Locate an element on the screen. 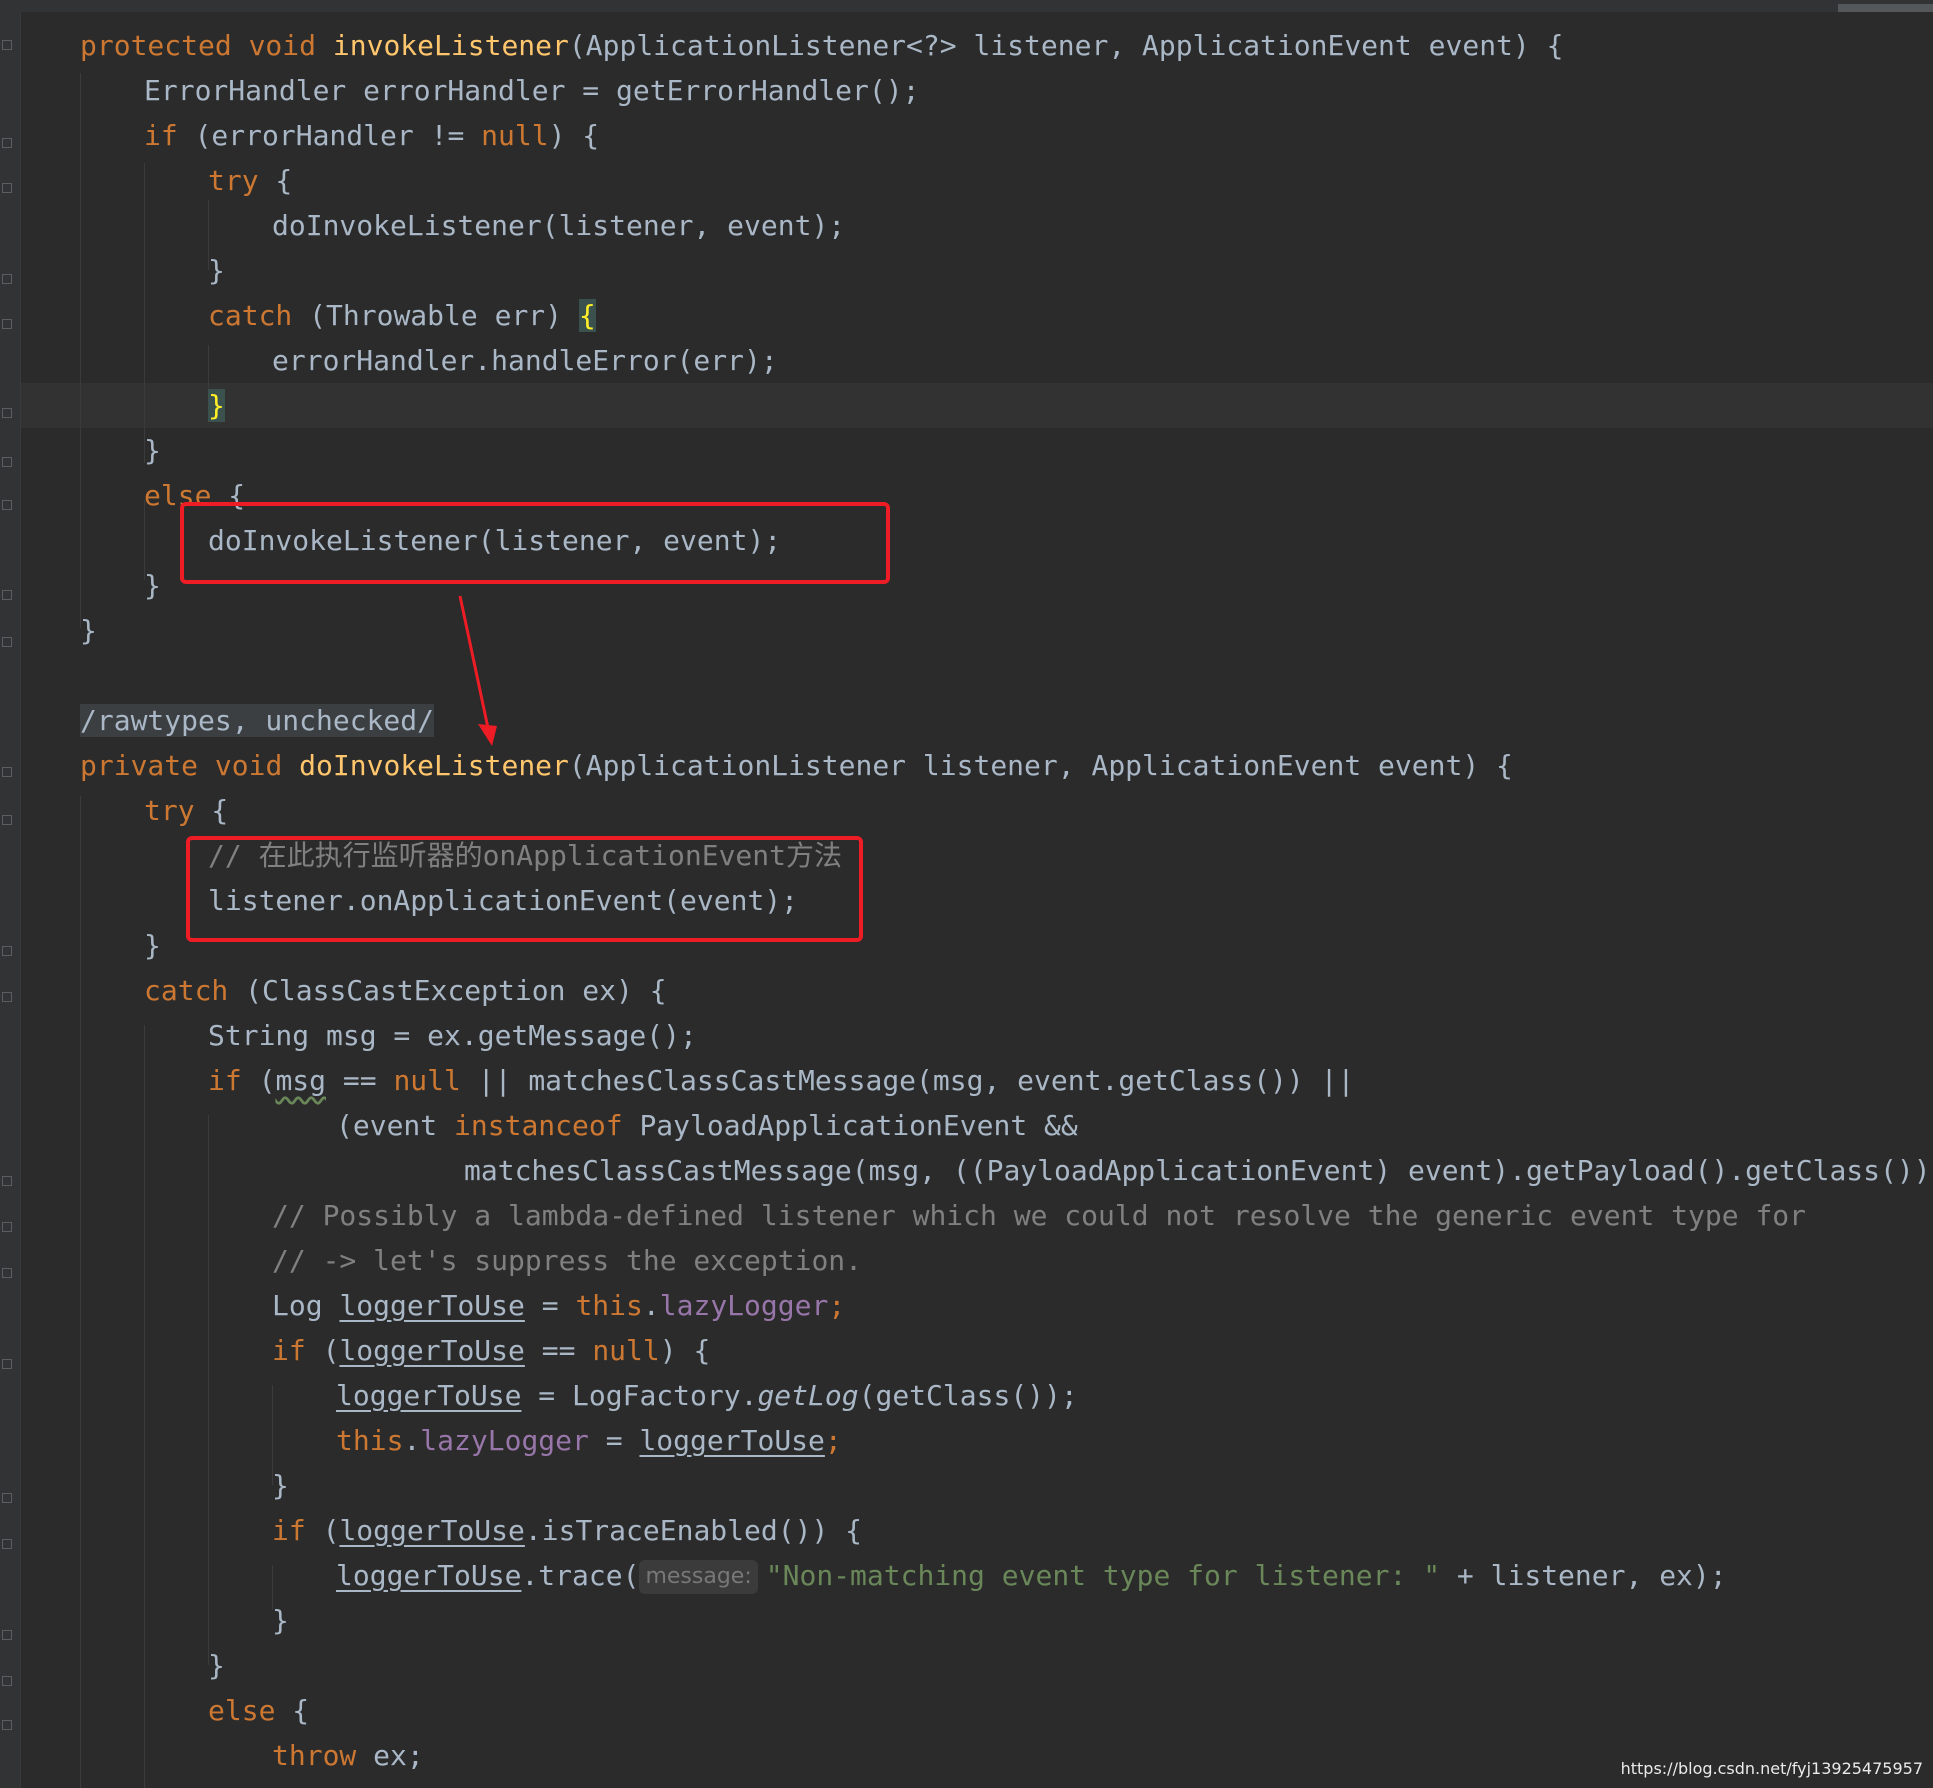  red-arrow-icon is located at coordinates (477, 670).